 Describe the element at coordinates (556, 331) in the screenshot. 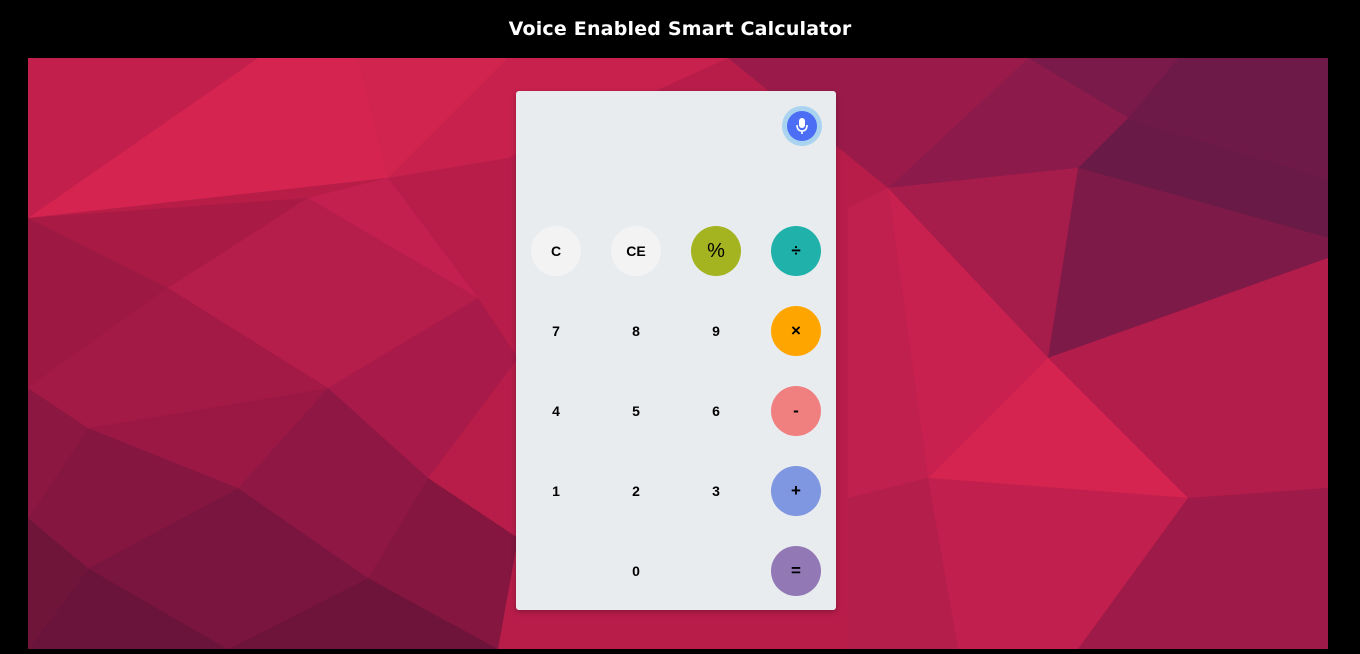

I see `digit-7-button: 7` at that location.